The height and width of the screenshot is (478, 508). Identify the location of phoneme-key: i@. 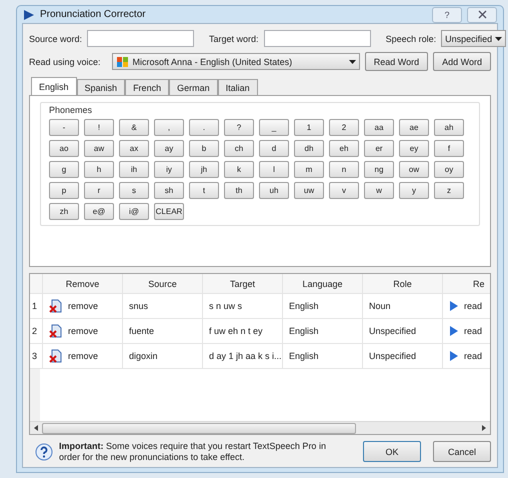
(134, 211).